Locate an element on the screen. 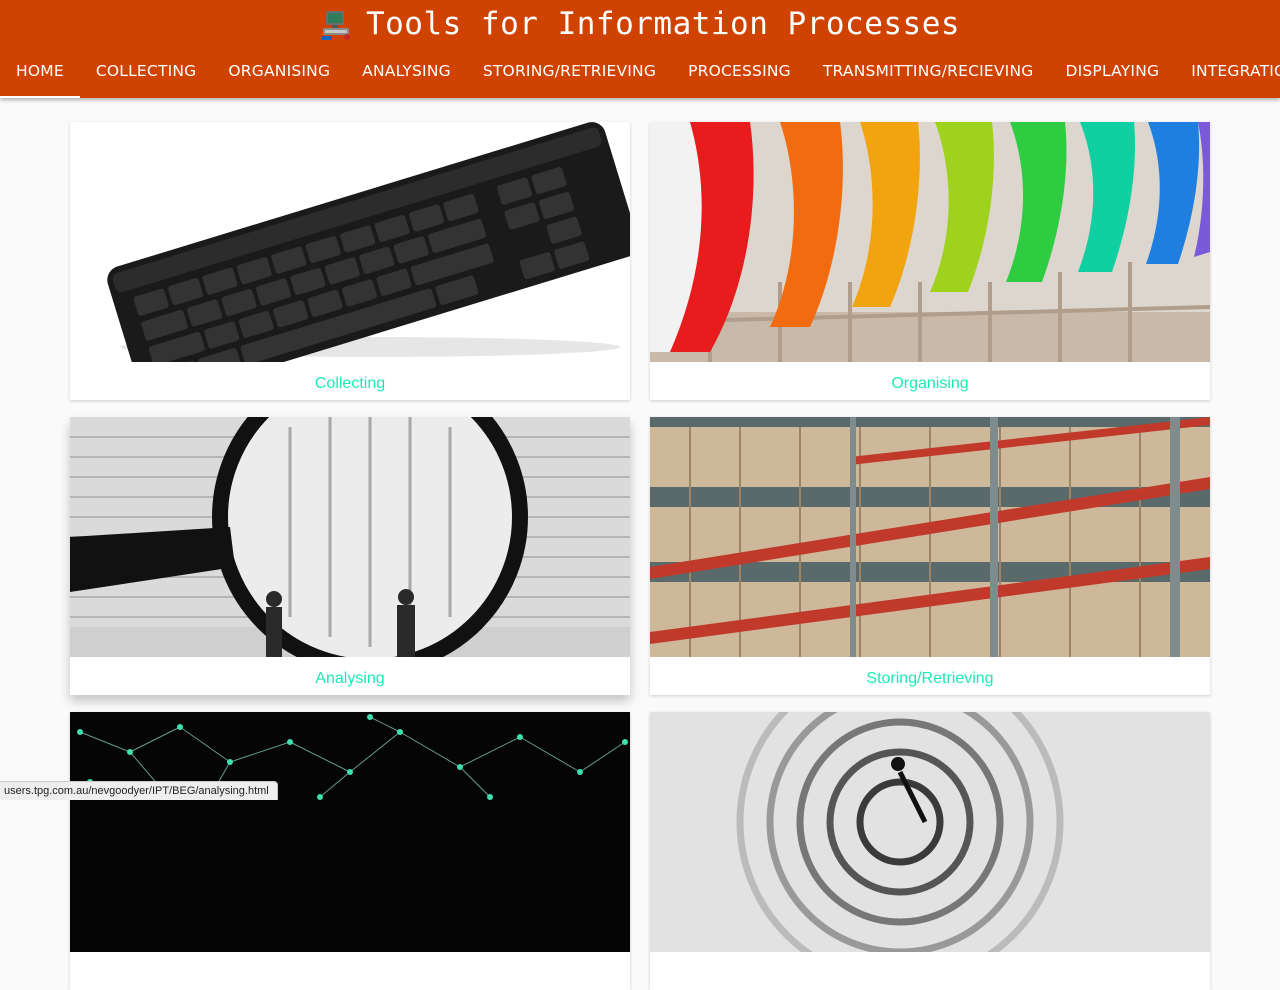 The width and height of the screenshot is (1280, 990). network-graph-image is located at coordinates (350, 832).